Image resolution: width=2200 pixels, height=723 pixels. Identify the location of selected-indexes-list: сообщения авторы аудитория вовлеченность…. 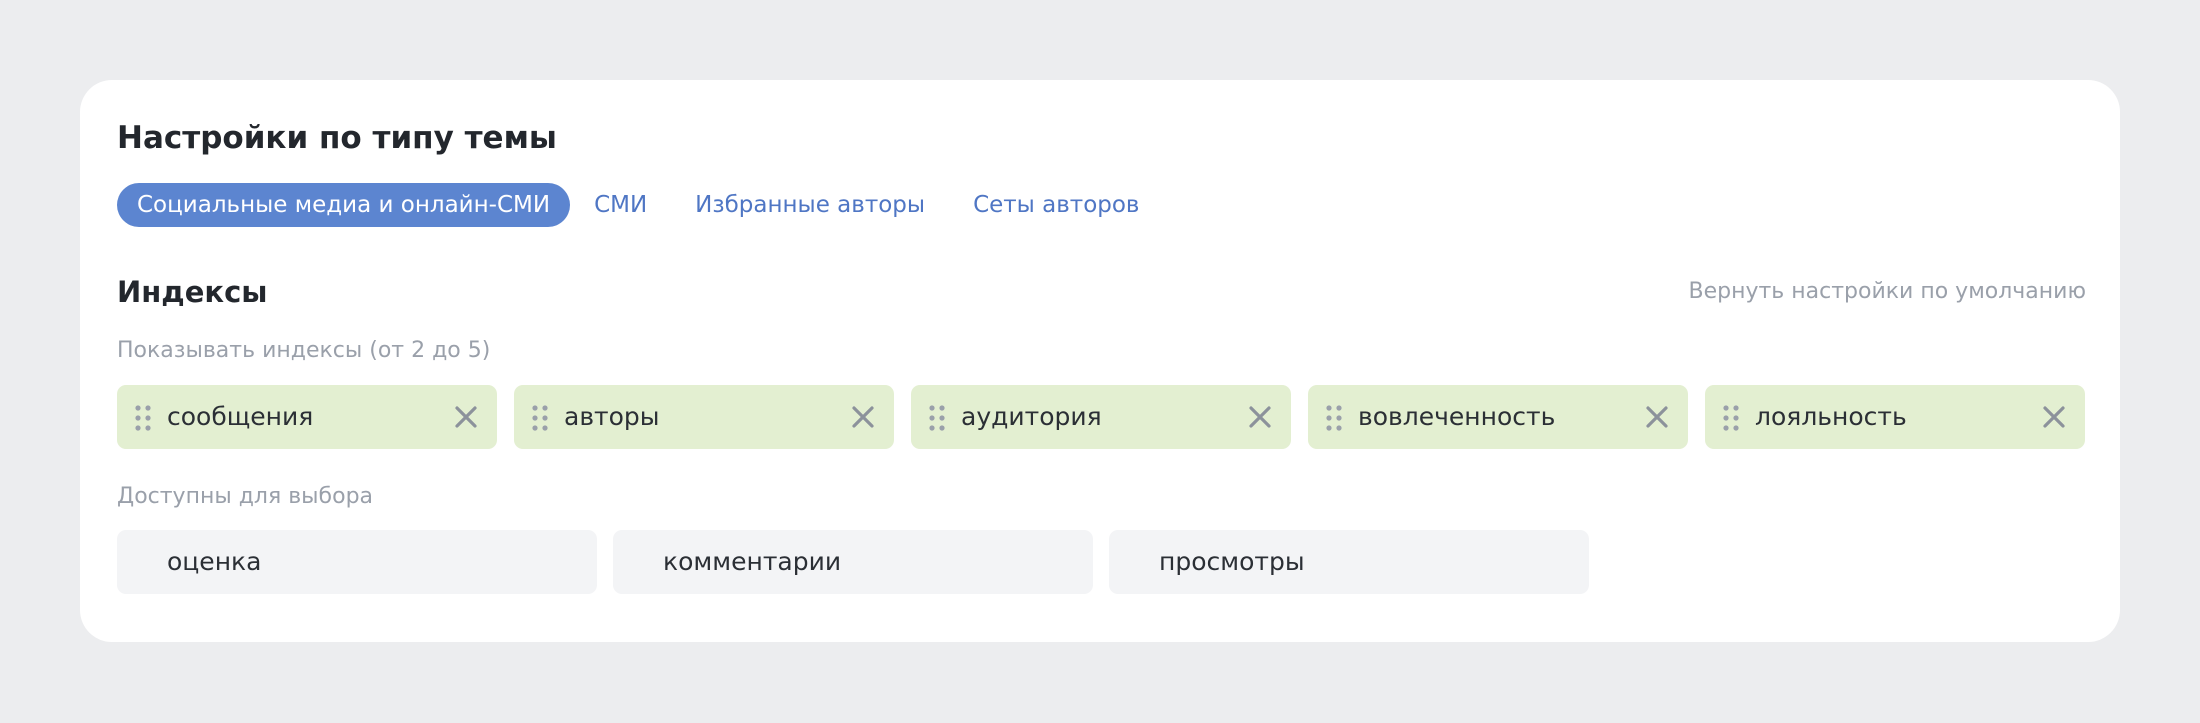
(1101, 417).